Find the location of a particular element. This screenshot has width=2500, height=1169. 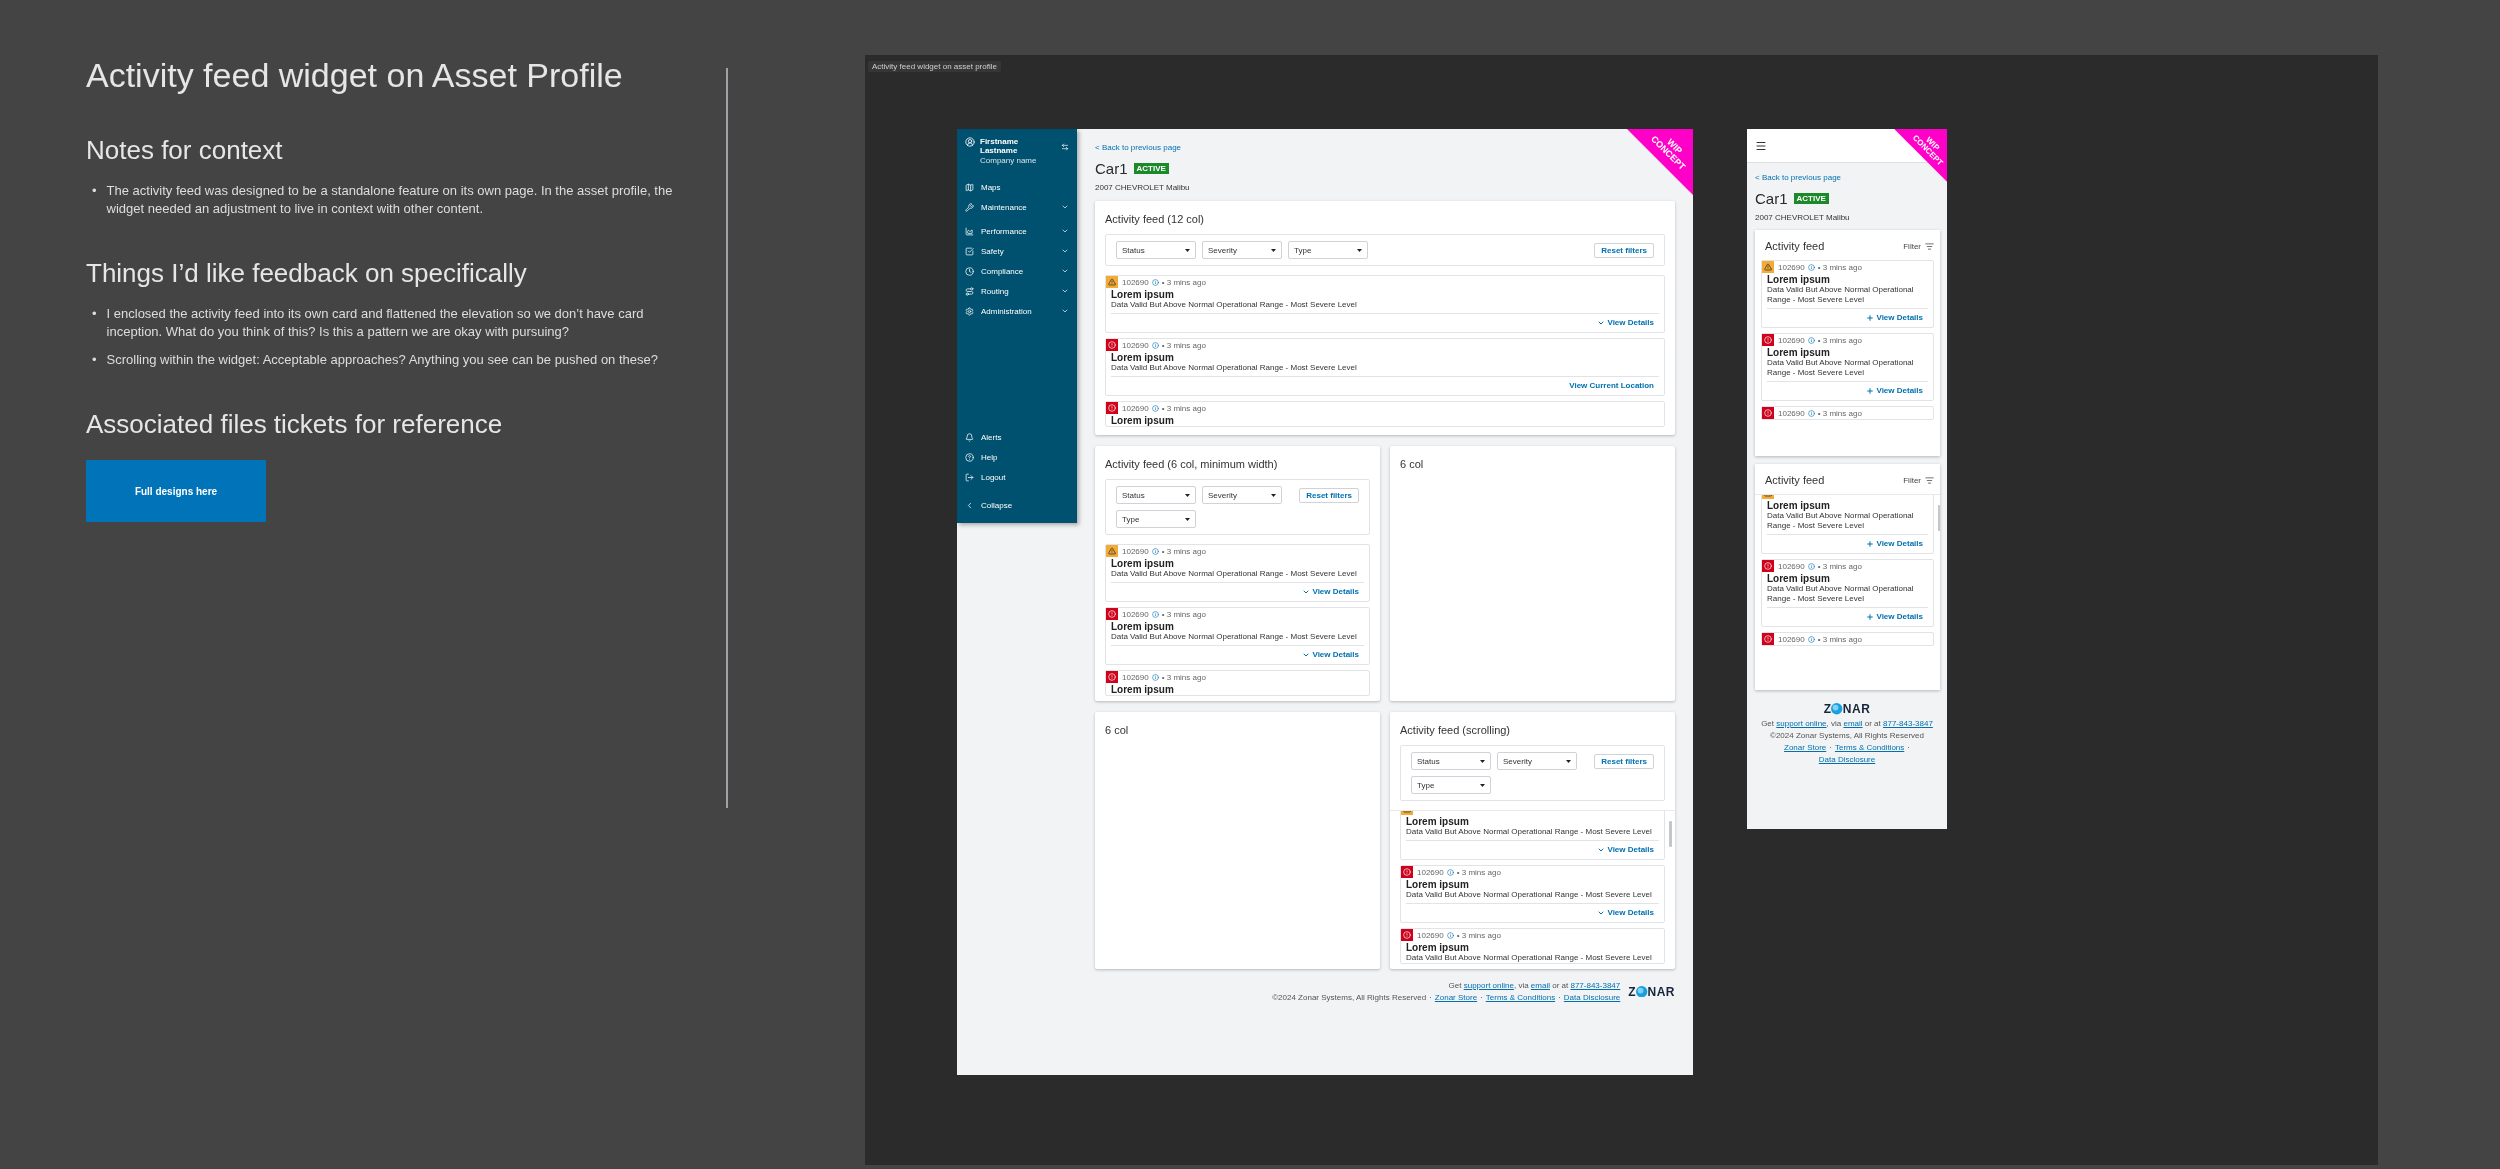

user-icon is located at coordinates (970, 142).